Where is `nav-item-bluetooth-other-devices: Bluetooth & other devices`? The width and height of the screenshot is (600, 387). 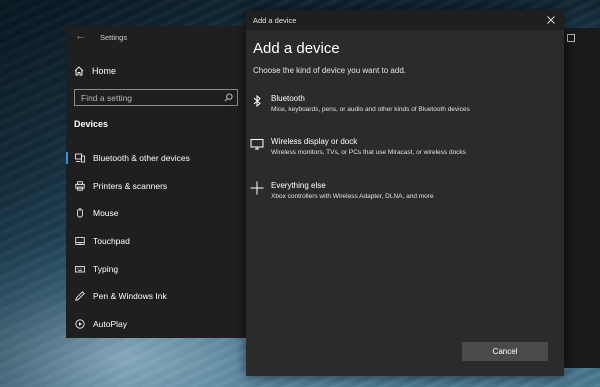
nav-item-bluetooth-other-devices: Bluetooth & other devices is located at coordinates (156, 158).